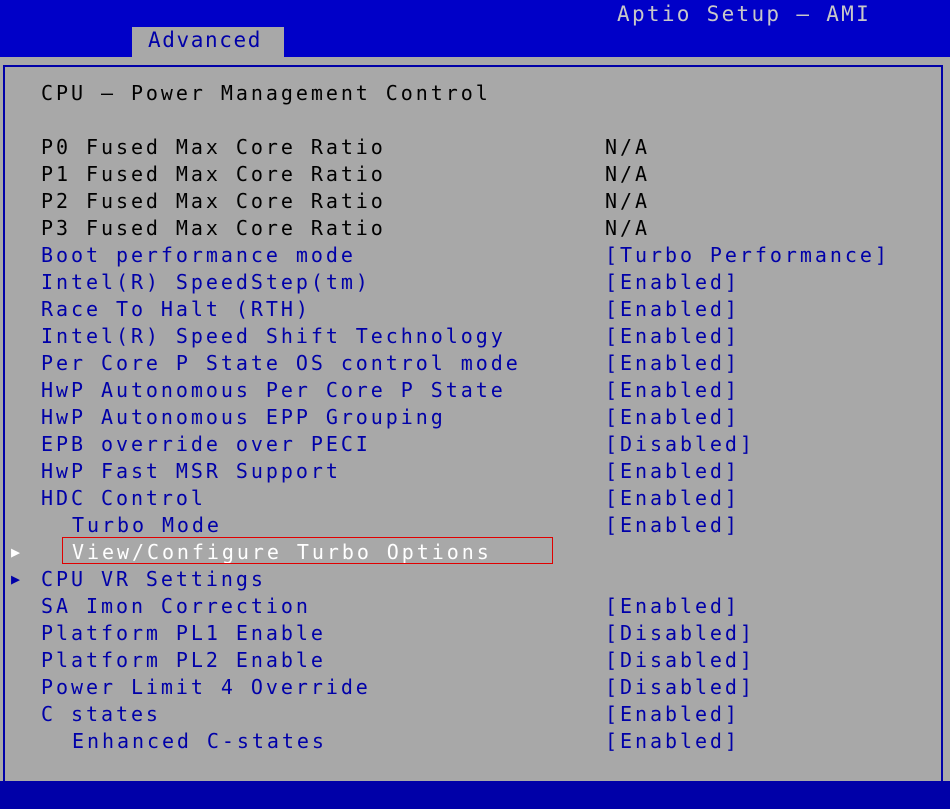 This screenshot has width=950, height=809. What do you see at coordinates (208, 42) in the screenshot?
I see `tab-advanced: Advanced` at bounding box center [208, 42].